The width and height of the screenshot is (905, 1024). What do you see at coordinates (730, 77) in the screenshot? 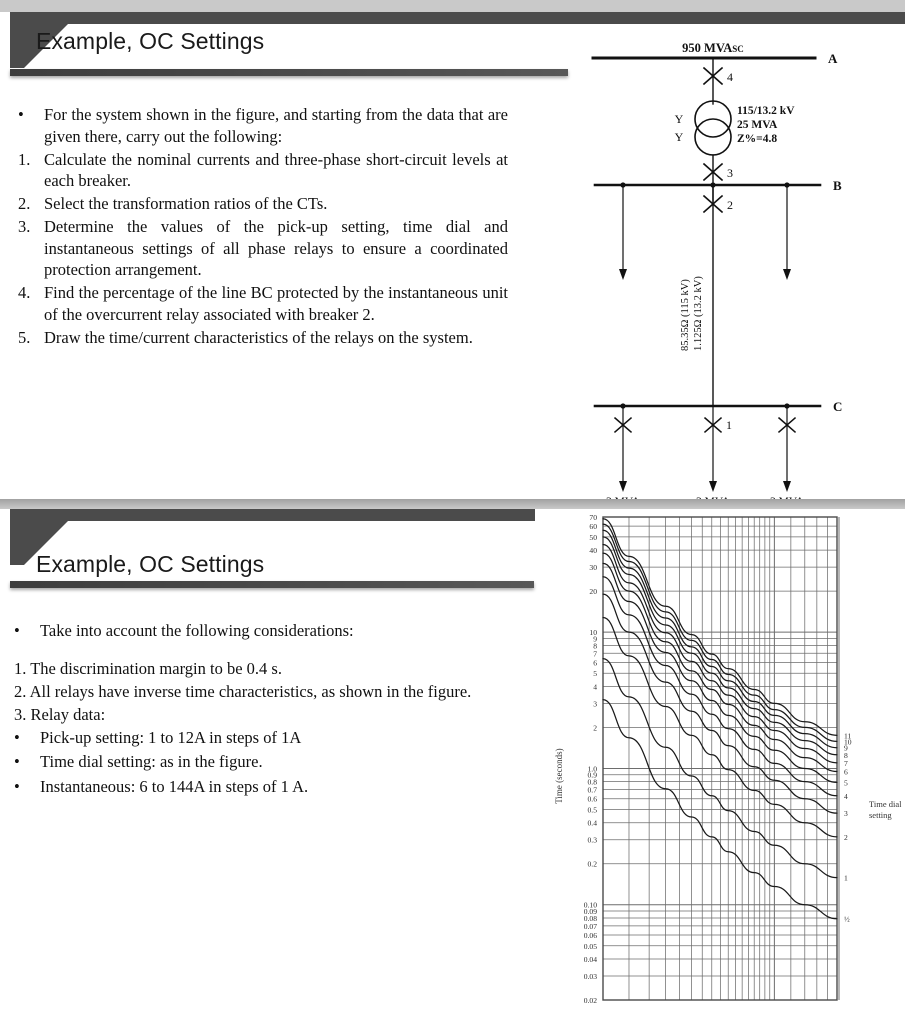
I see `breaker-4-label: 4` at bounding box center [730, 77].